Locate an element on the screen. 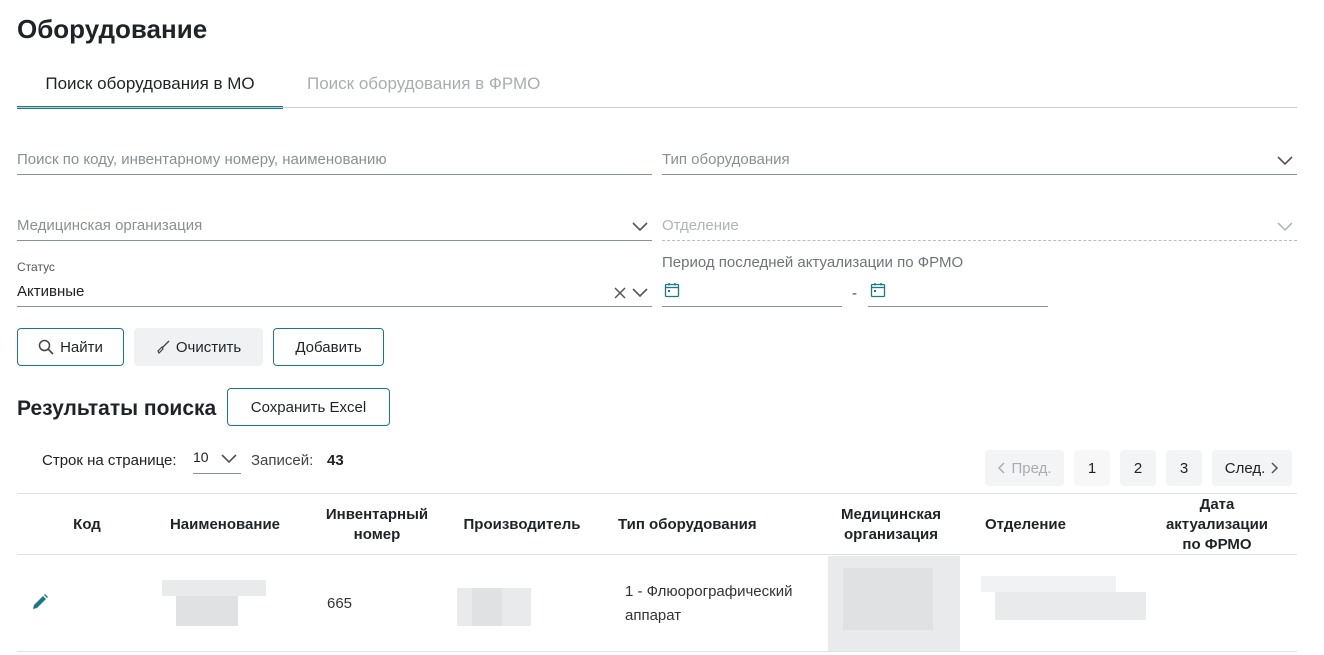  save-excel-label: Сохранить Excel is located at coordinates (308, 407).